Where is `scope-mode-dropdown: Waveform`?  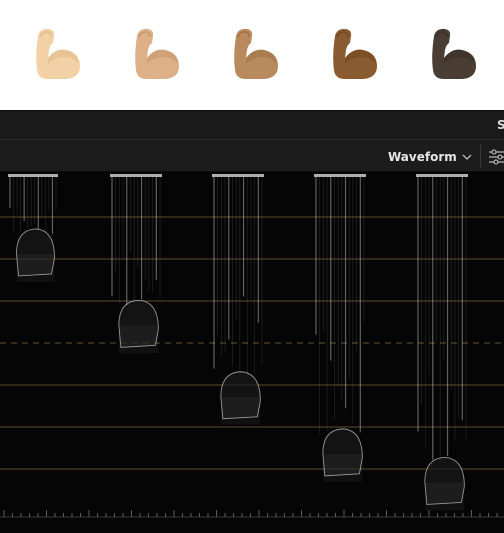 scope-mode-dropdown: Waveform is located at coordinates (430, 156).